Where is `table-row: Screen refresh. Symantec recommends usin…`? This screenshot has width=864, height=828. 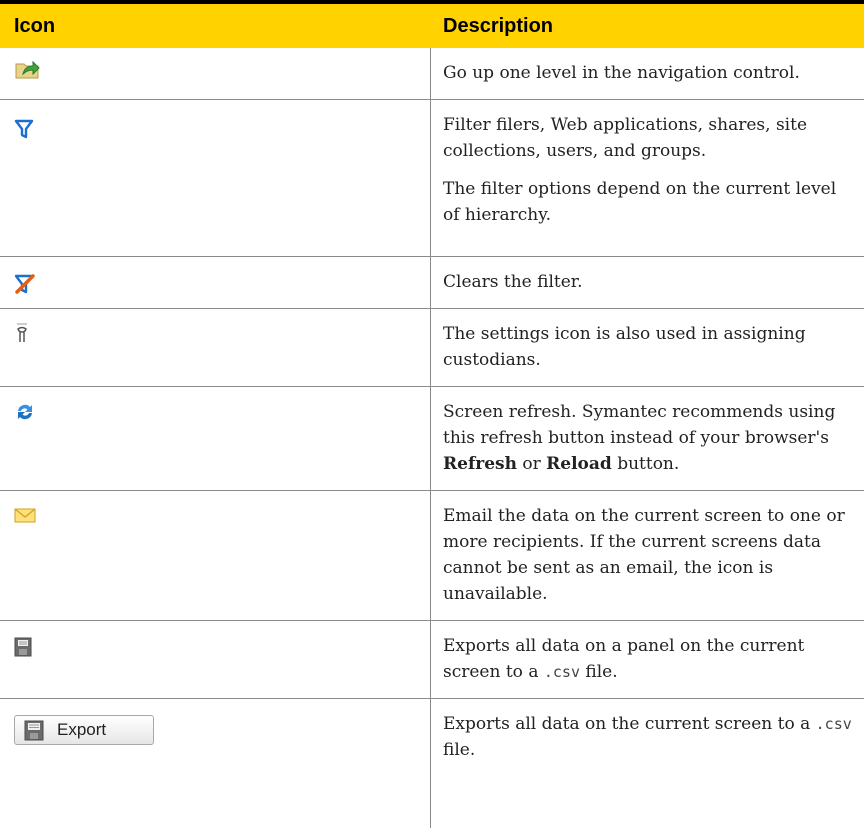
table-row: Screen refresh. Symantec recommends usin… is located at coordinates (432, 439).